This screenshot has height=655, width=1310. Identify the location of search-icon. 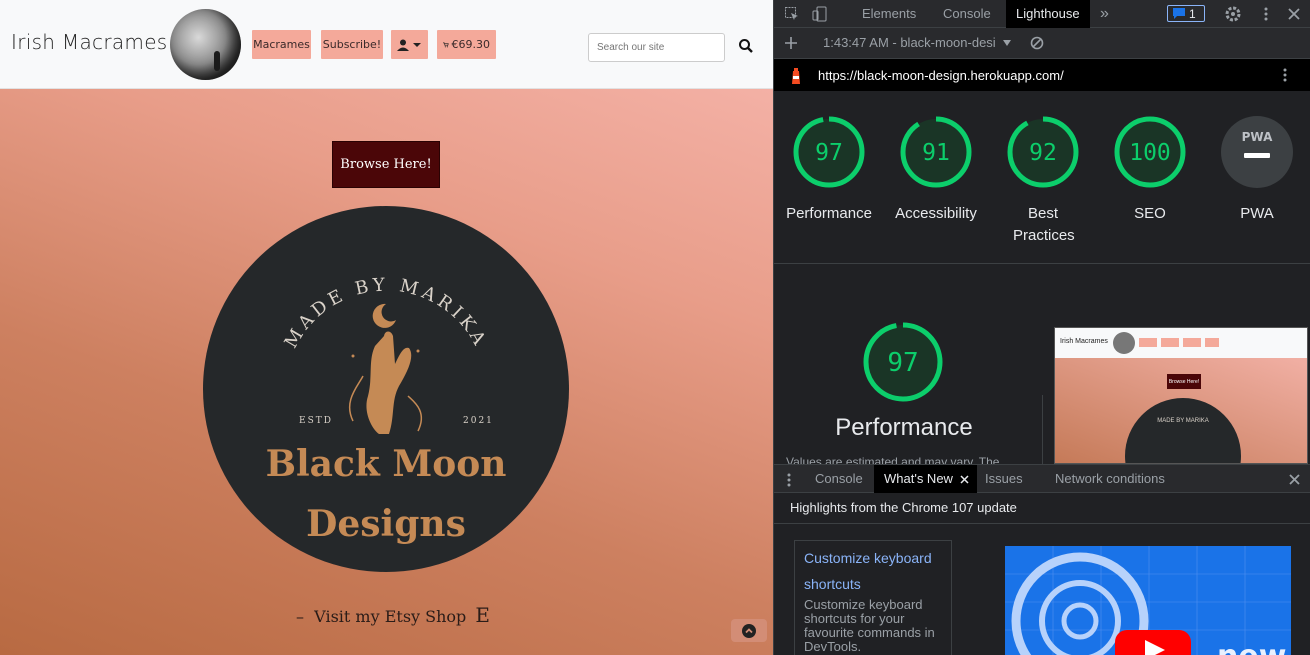
(746, 46).